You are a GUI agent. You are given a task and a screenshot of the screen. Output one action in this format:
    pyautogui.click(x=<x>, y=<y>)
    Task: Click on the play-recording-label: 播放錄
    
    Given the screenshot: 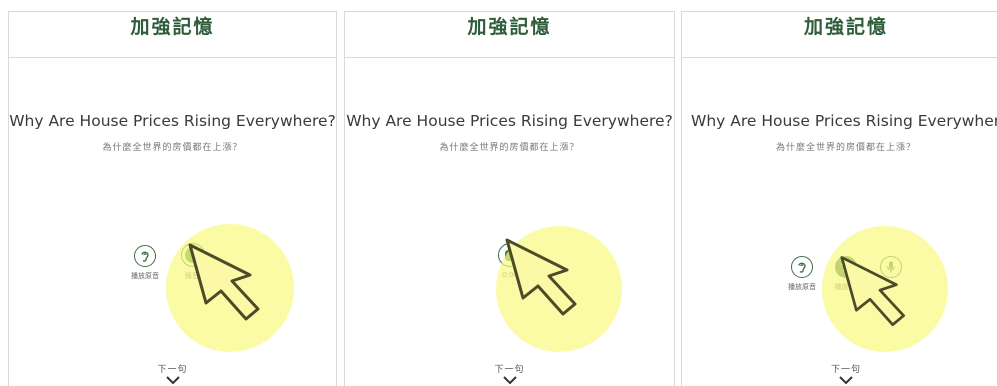 What is the action you would take?
    pyautogui.click(x=845, y=287)
    